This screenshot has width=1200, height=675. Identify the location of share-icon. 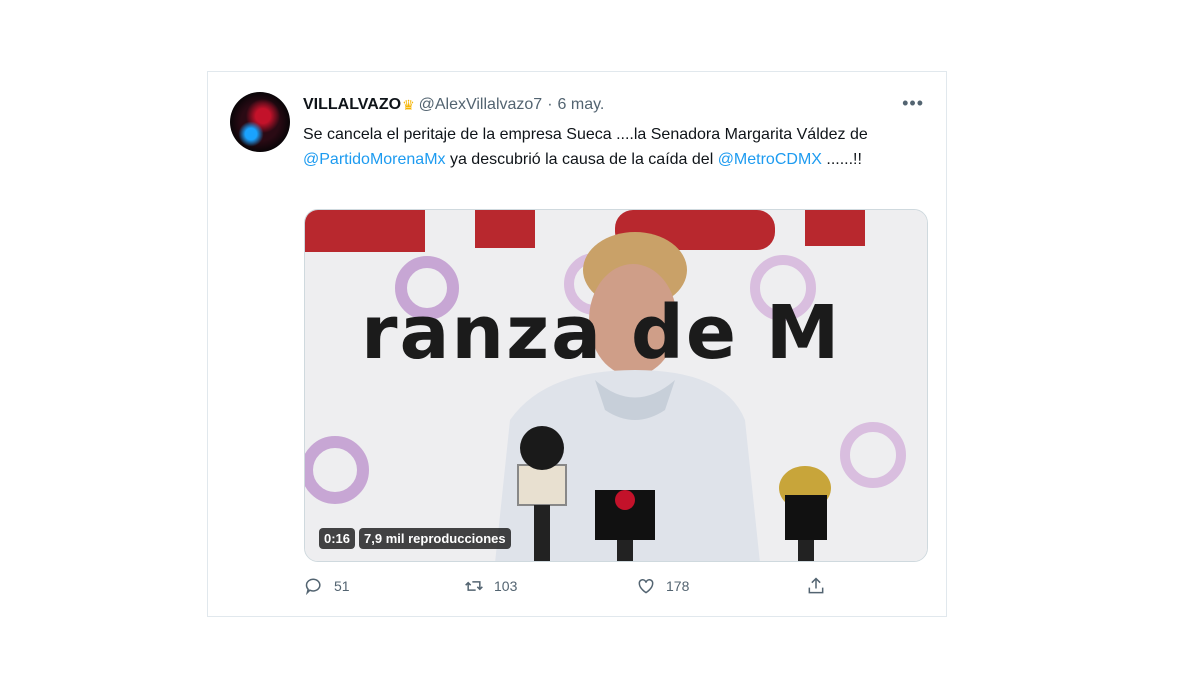
(816, 585).